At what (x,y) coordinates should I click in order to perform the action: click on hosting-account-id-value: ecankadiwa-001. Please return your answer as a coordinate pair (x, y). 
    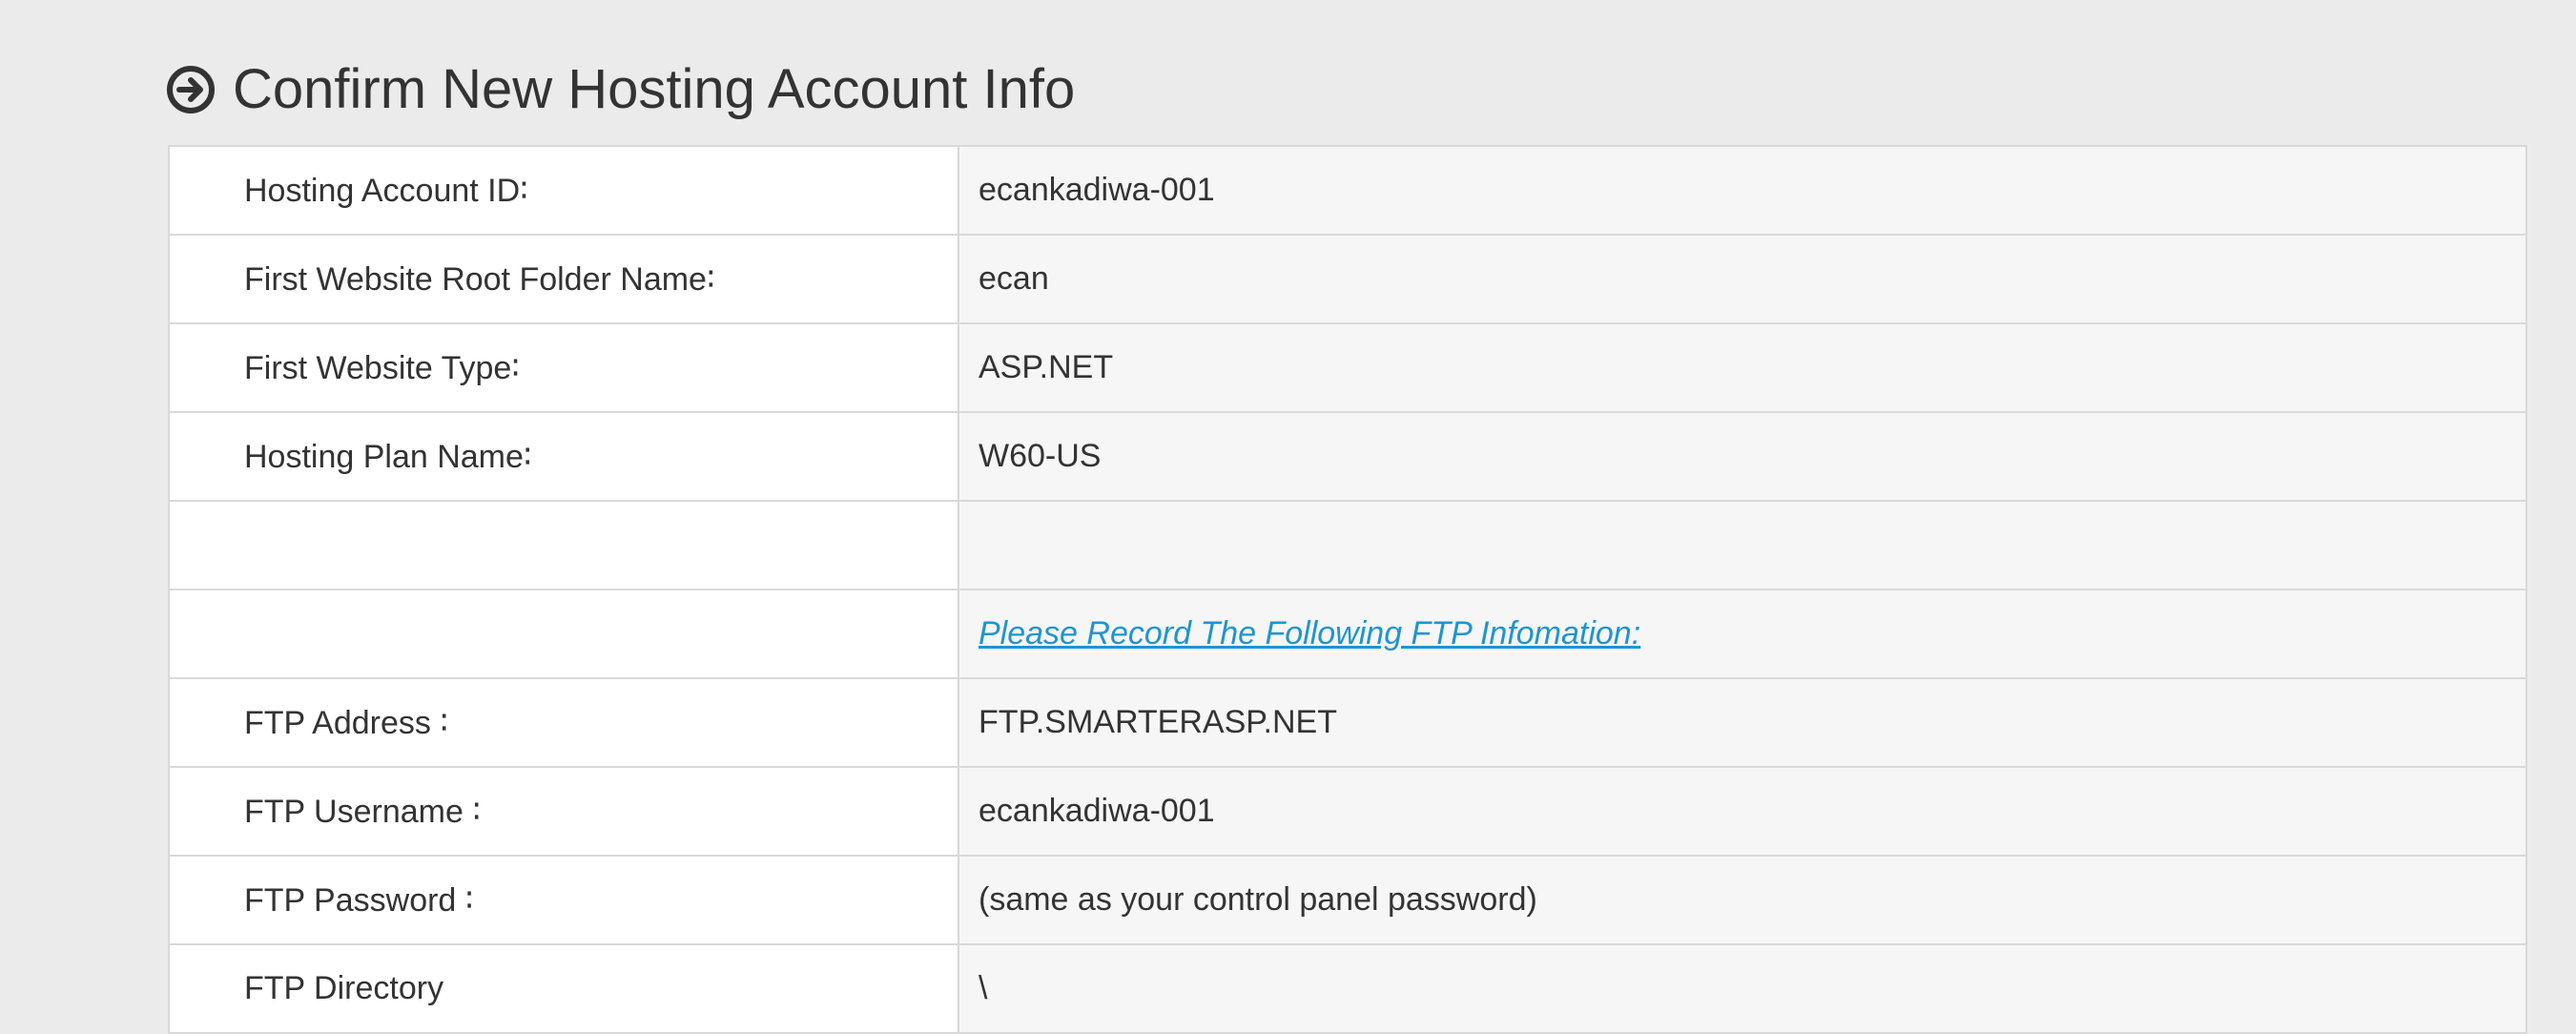
    Looking at the image, I should click on (1742, 190).